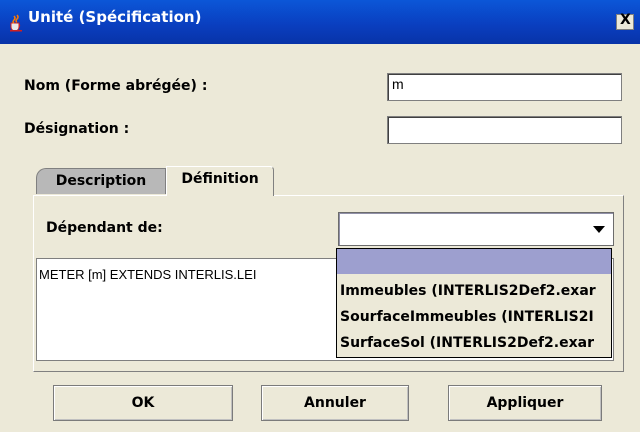 Image resolution: width=640 pixels, height=432 pixels. Describe the element at coordinates (77, 129) in the screenshot. I see `designation-label: Désignation :` at that location.